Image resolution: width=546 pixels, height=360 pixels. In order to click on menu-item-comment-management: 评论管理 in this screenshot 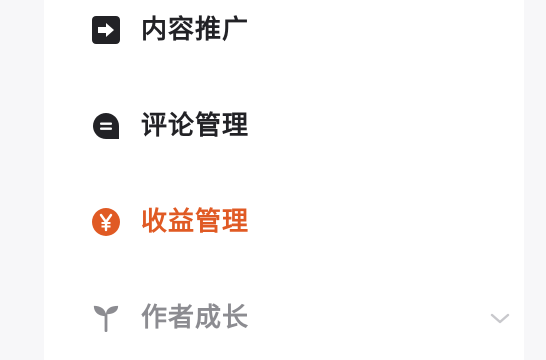, I will do `click(302, 126)`.